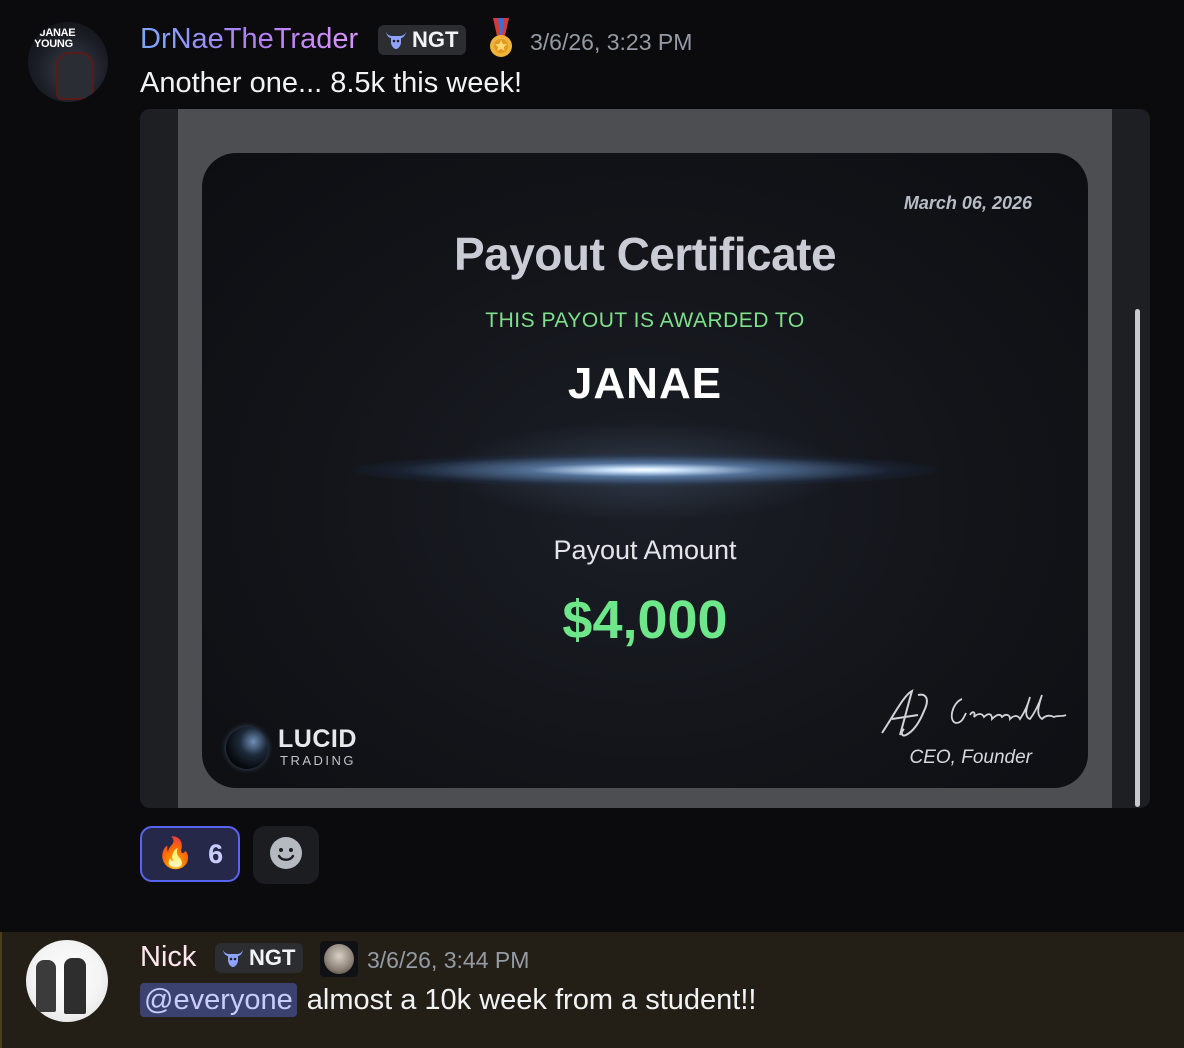  I want to click on smiley-icon, so click(286, 855).